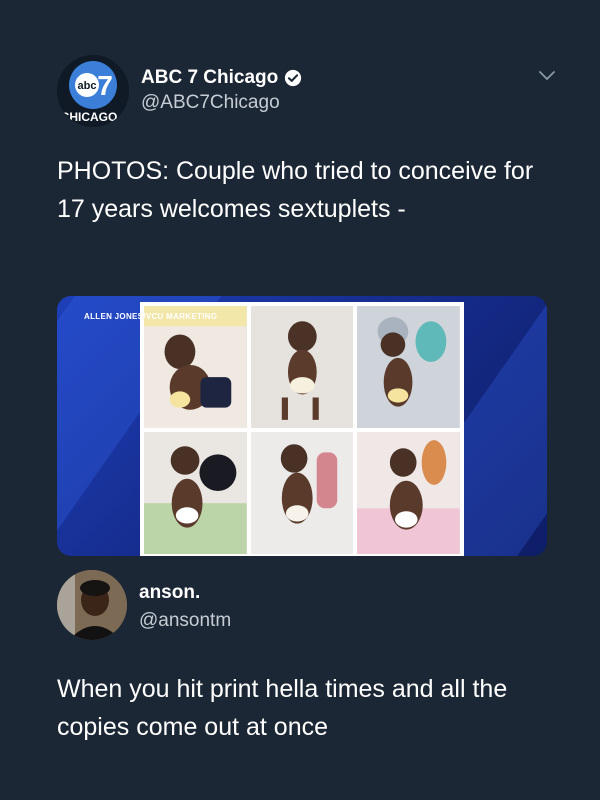 The width and height of the screenshot is (600, 800). What do you see at coordinates (151, 316) in the screenshot?
I see `photo-credit: ALLEN JONES/VCU MARKETING` at bounding box center [151, 316].